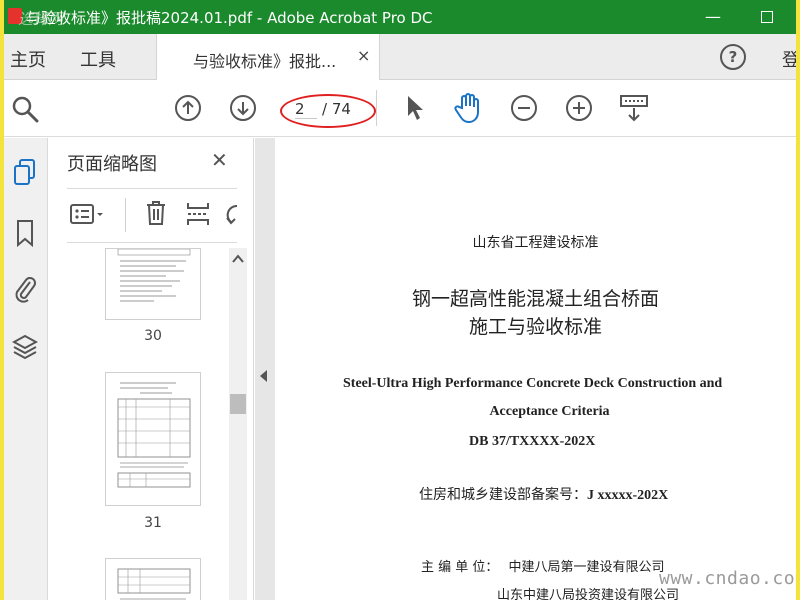 Image resolution: width=800 pixels, height=600 pixels. What do you see at coordinates (188, 108) in the screenshot?
I see `prev-page-icon` at bounding box center [188, 108].